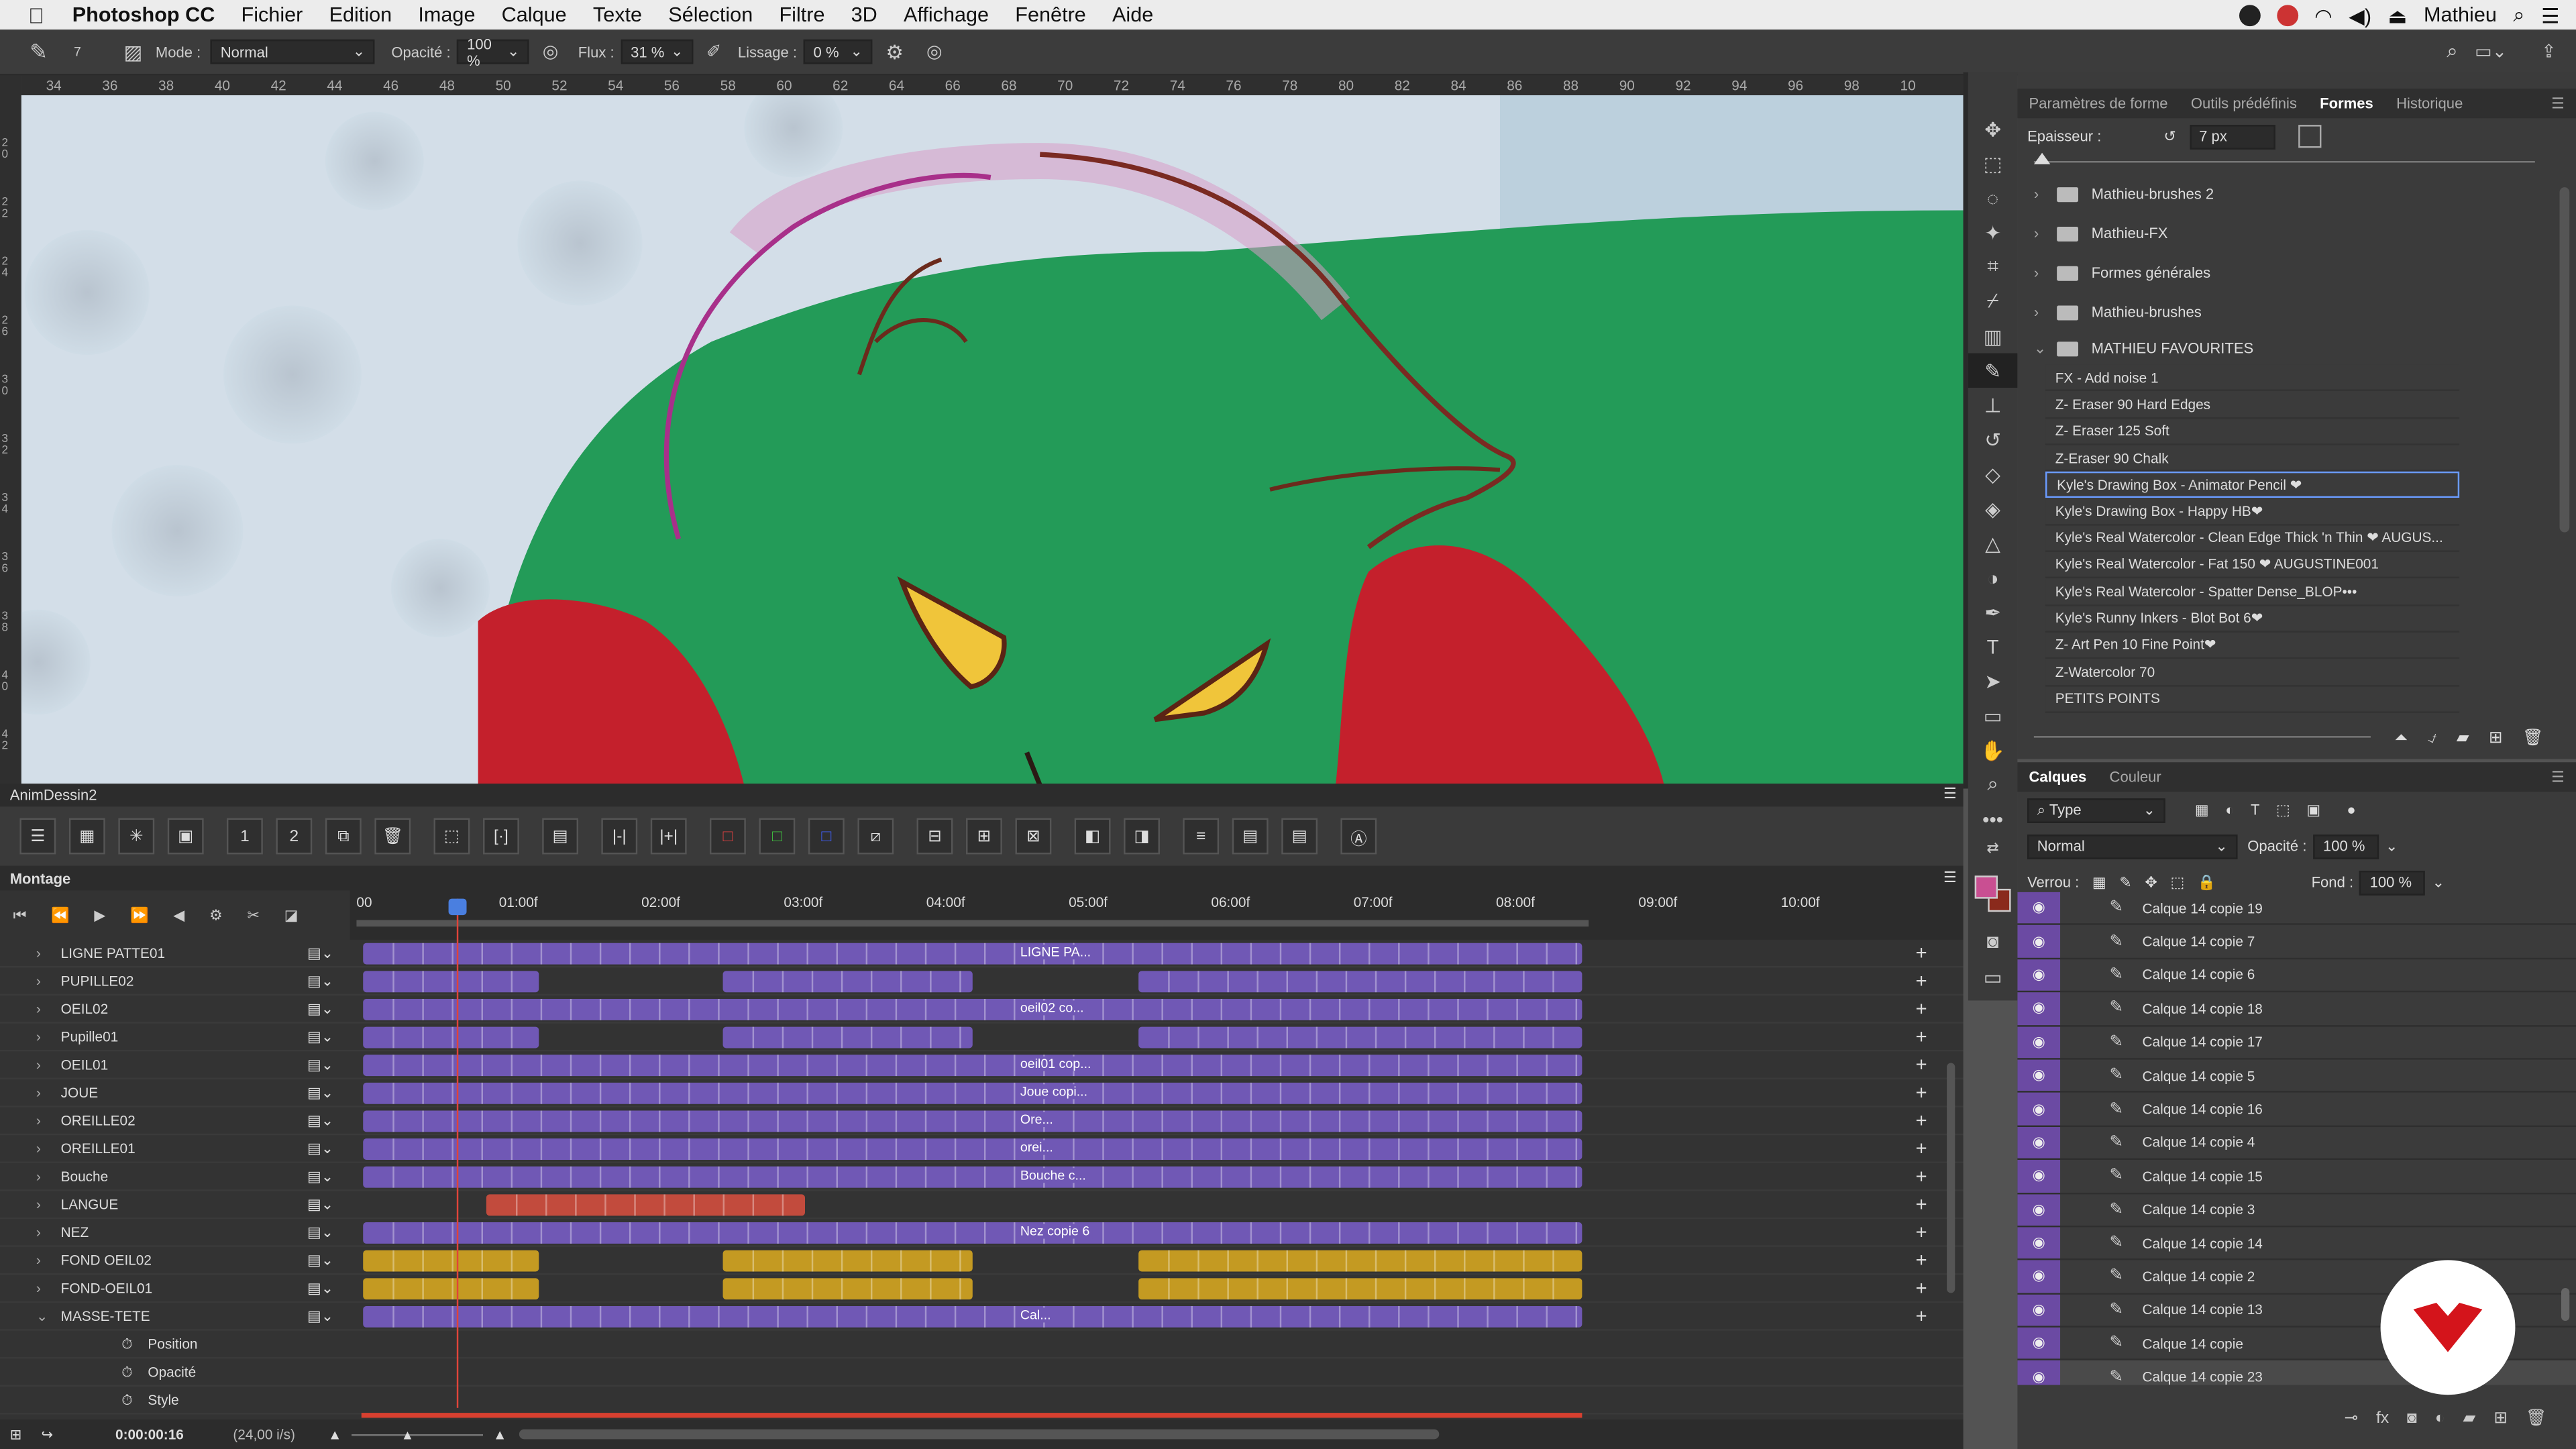 Image resolution: width=2576 pixels, height=1449 pixels. What do you see at coordinates (1992, 405) in the screenshot?
I see `stamp-tool-icon: ⊥` at bounding box center [1992, 405].